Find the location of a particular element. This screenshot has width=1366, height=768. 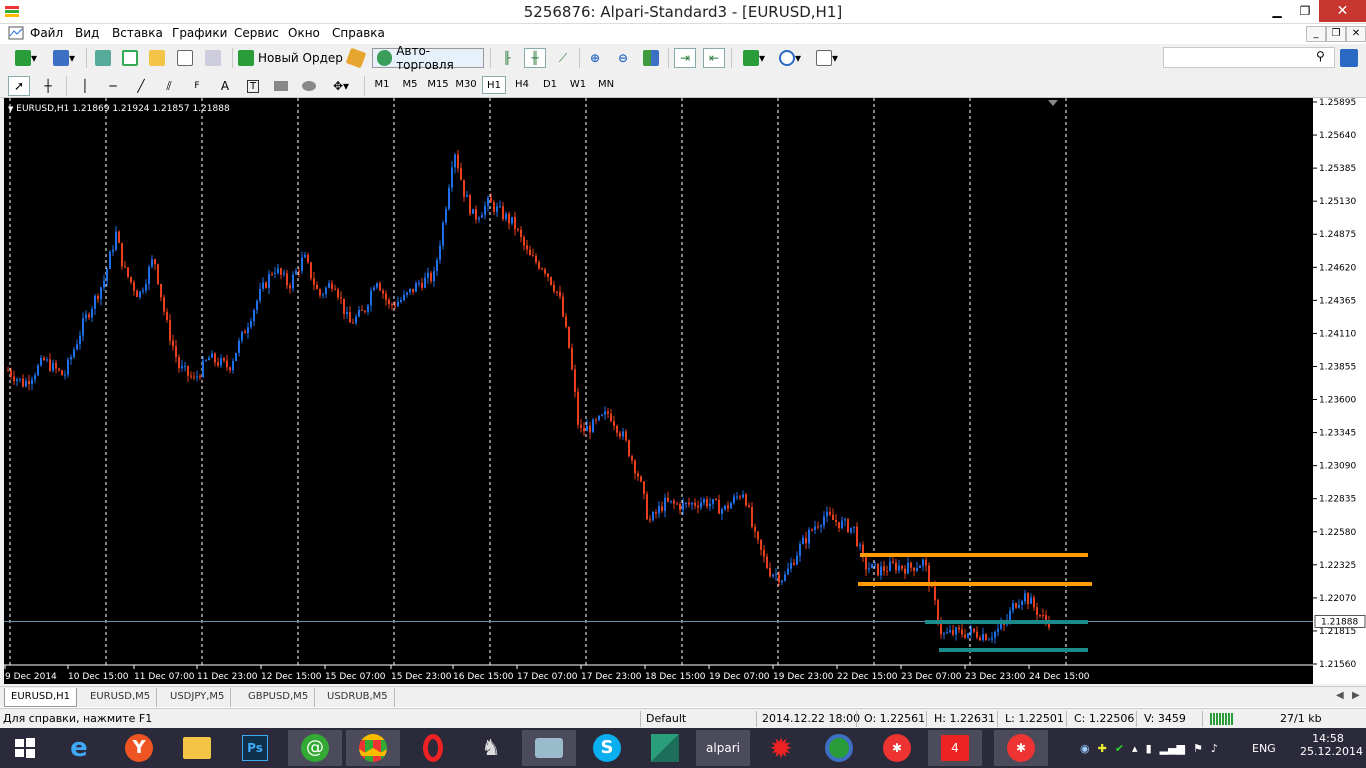

templates-button: ▾ is located at coordinates (827, 58).